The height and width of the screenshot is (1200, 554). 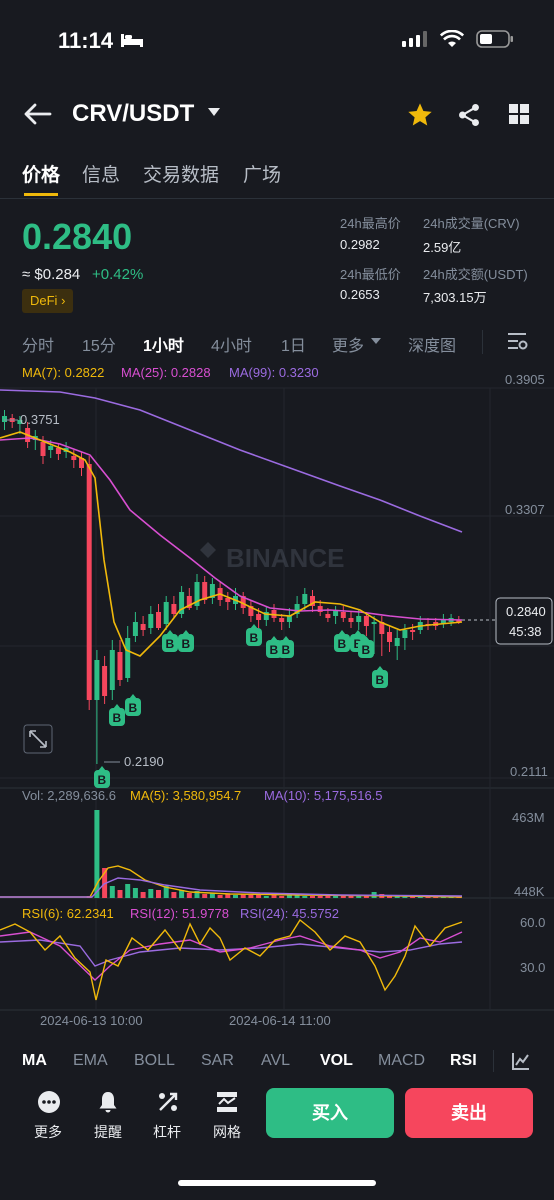 I want to click on indicator-avl: AVL, so click(x=275, y=1061).